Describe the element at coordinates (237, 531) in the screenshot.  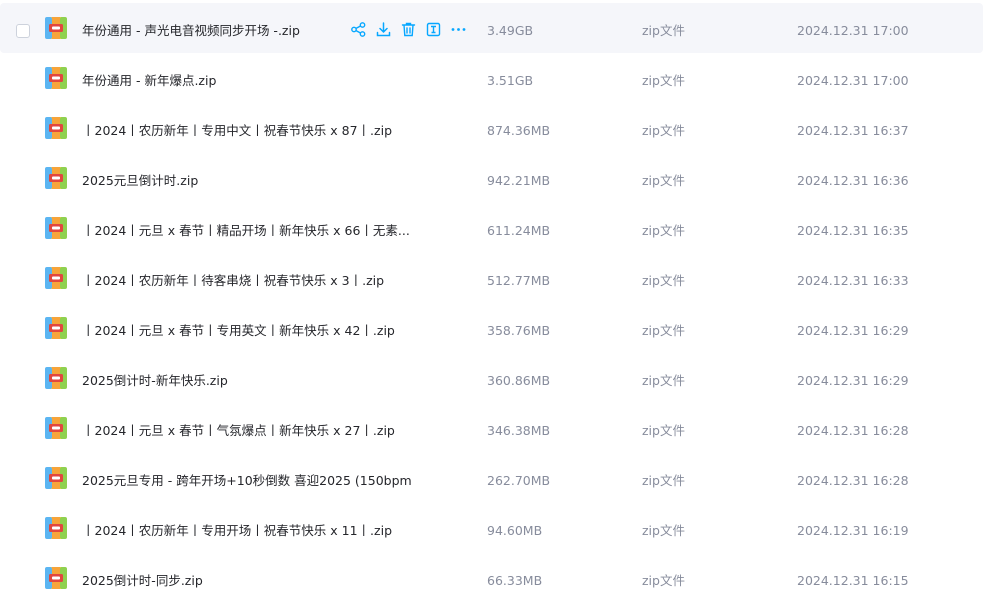
I see `file-name: 丨2024丨农历新年丨专用开场丨祝春节快乐 x 11丨.zip` at that location.